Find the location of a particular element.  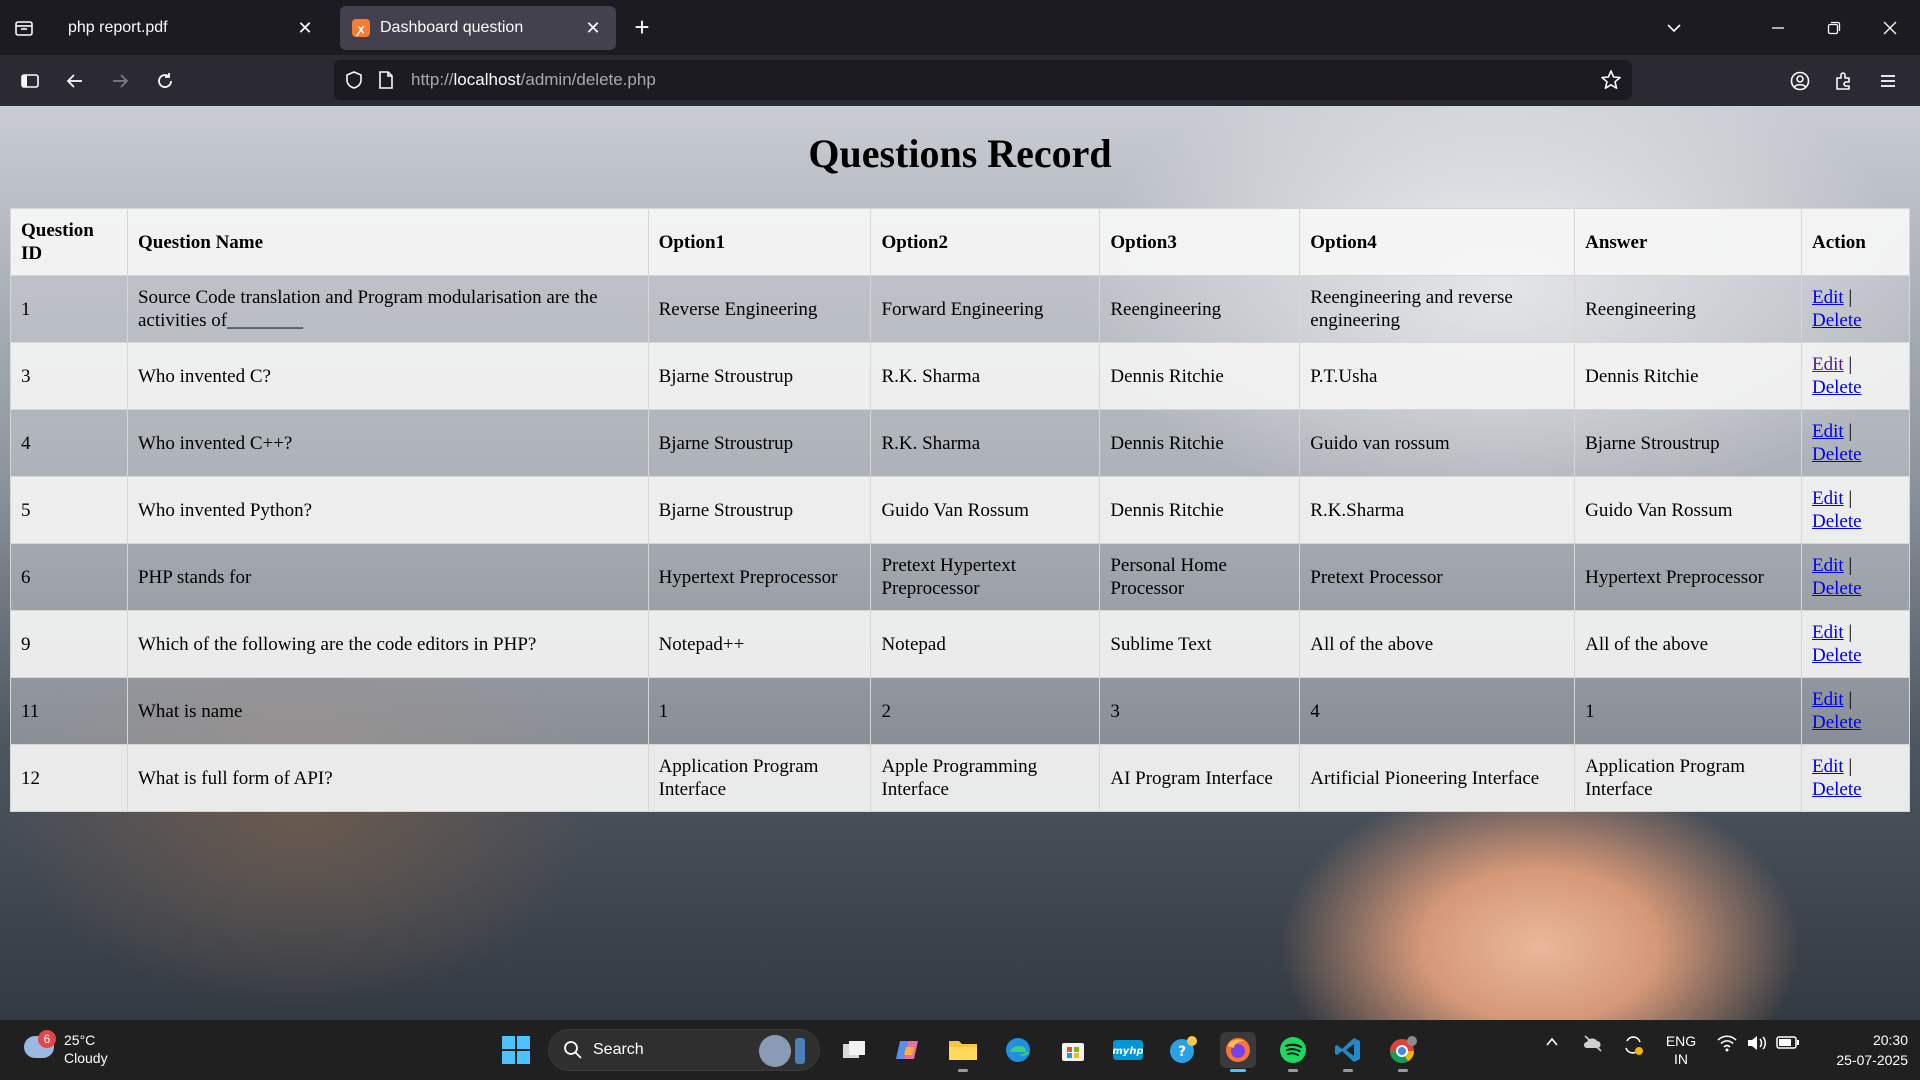

back-icon is located at coordinates (75, 81).